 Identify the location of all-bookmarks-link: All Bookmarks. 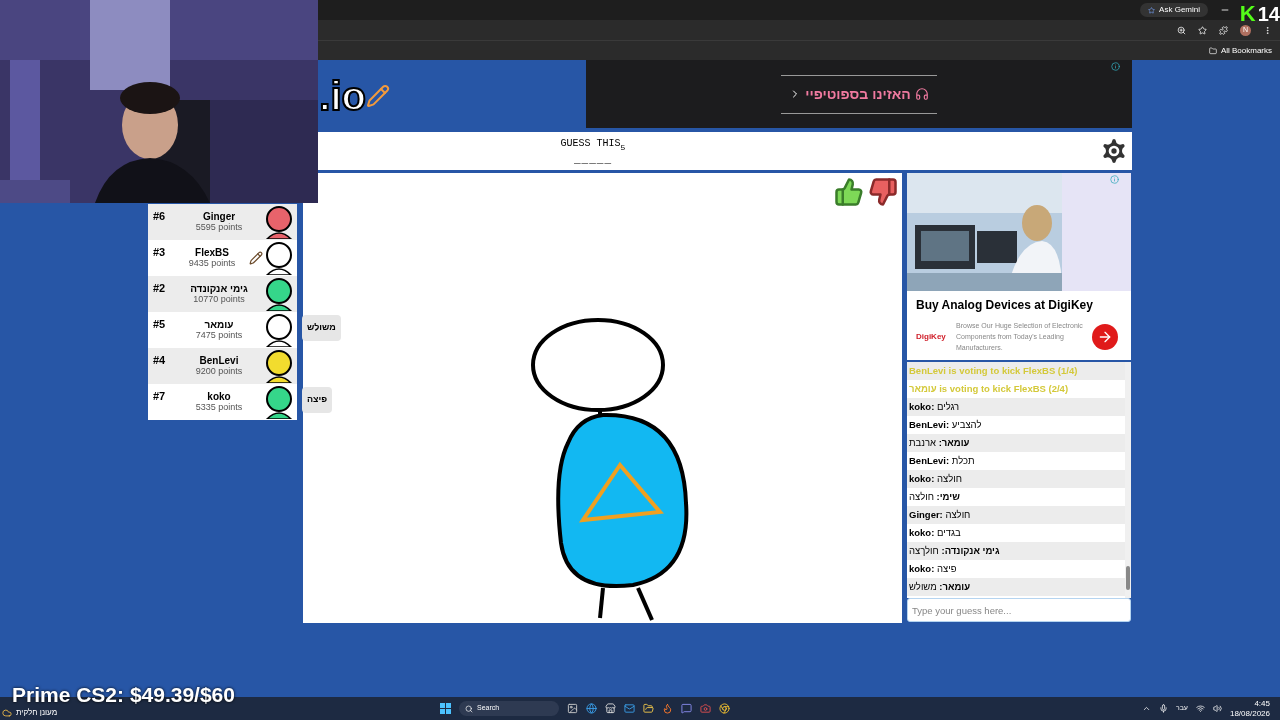
(1246, 50).